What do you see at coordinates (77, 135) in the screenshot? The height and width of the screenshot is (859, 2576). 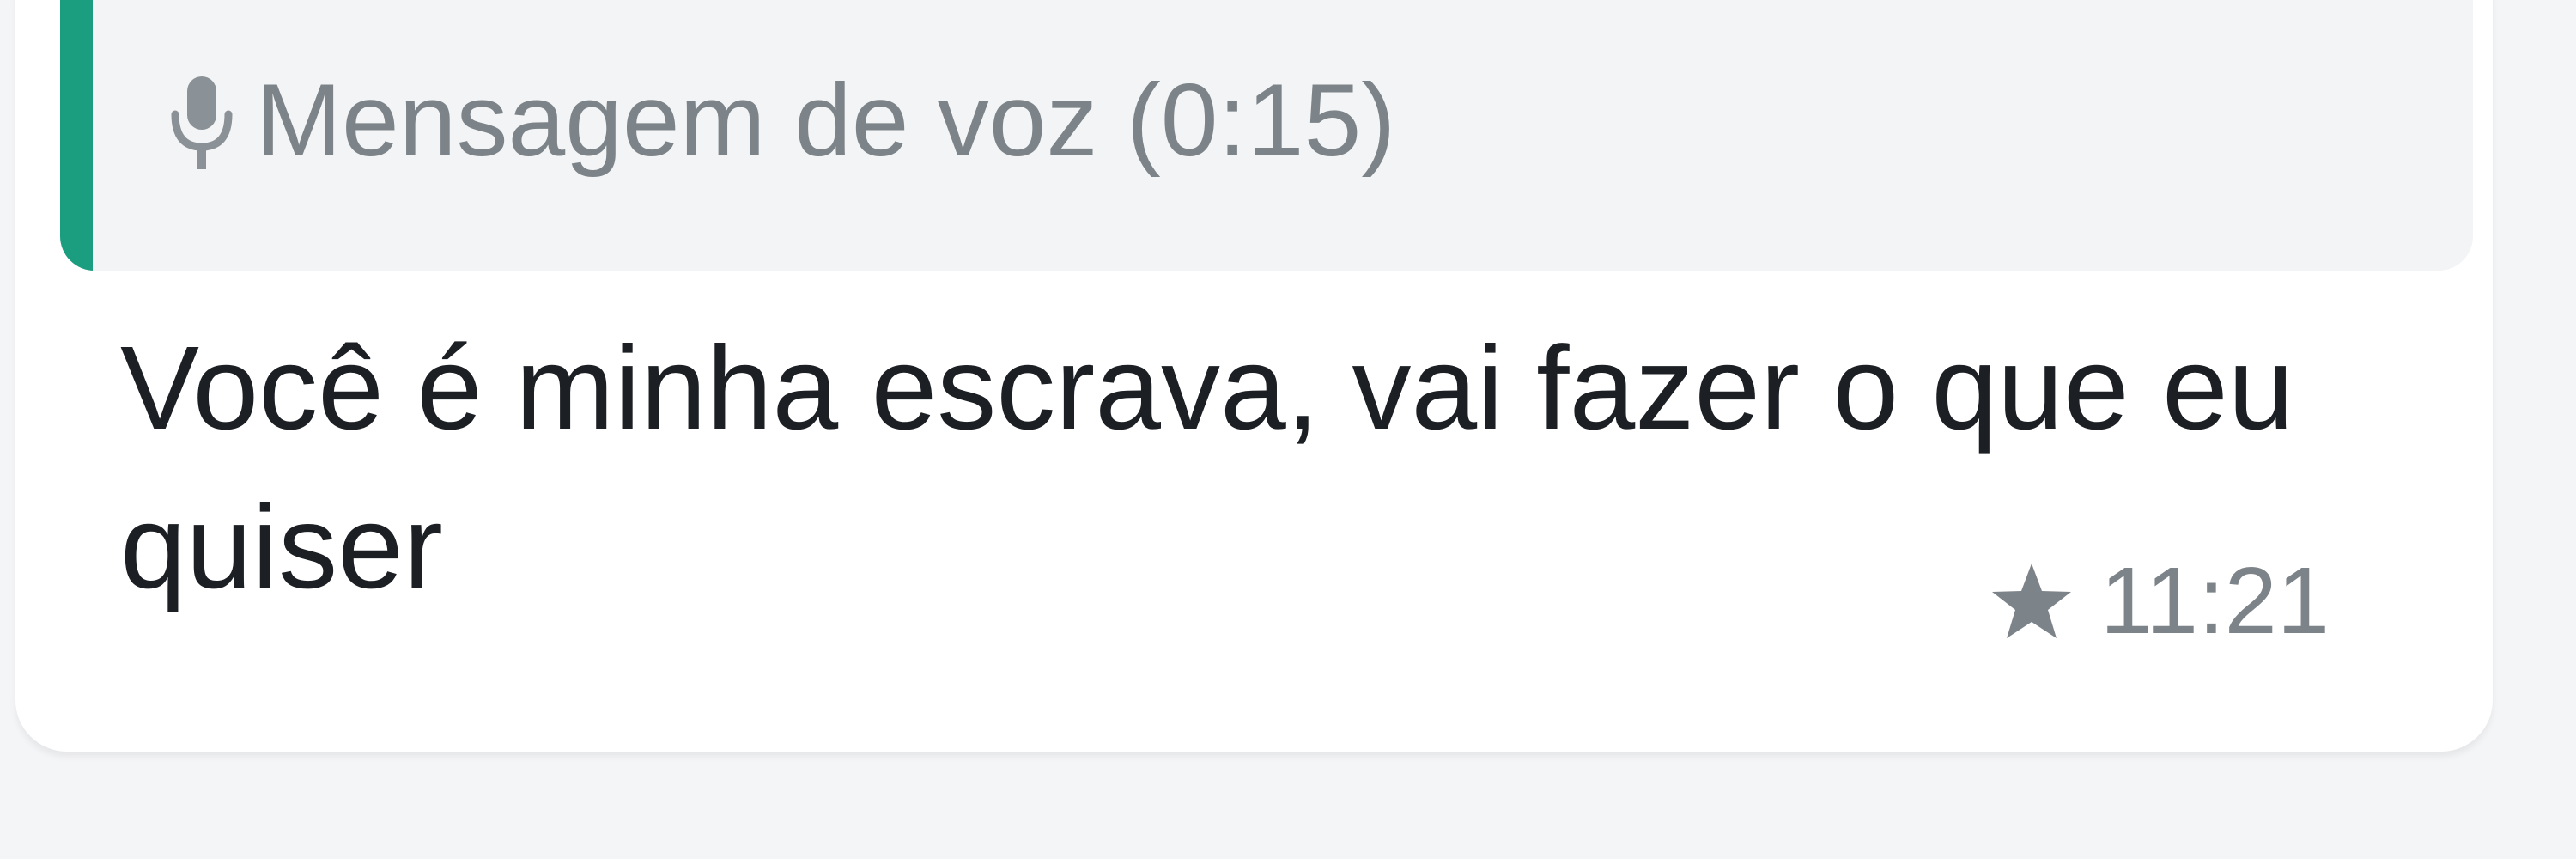 I see `quote-accent-bar` at bounding box center [77, 135].